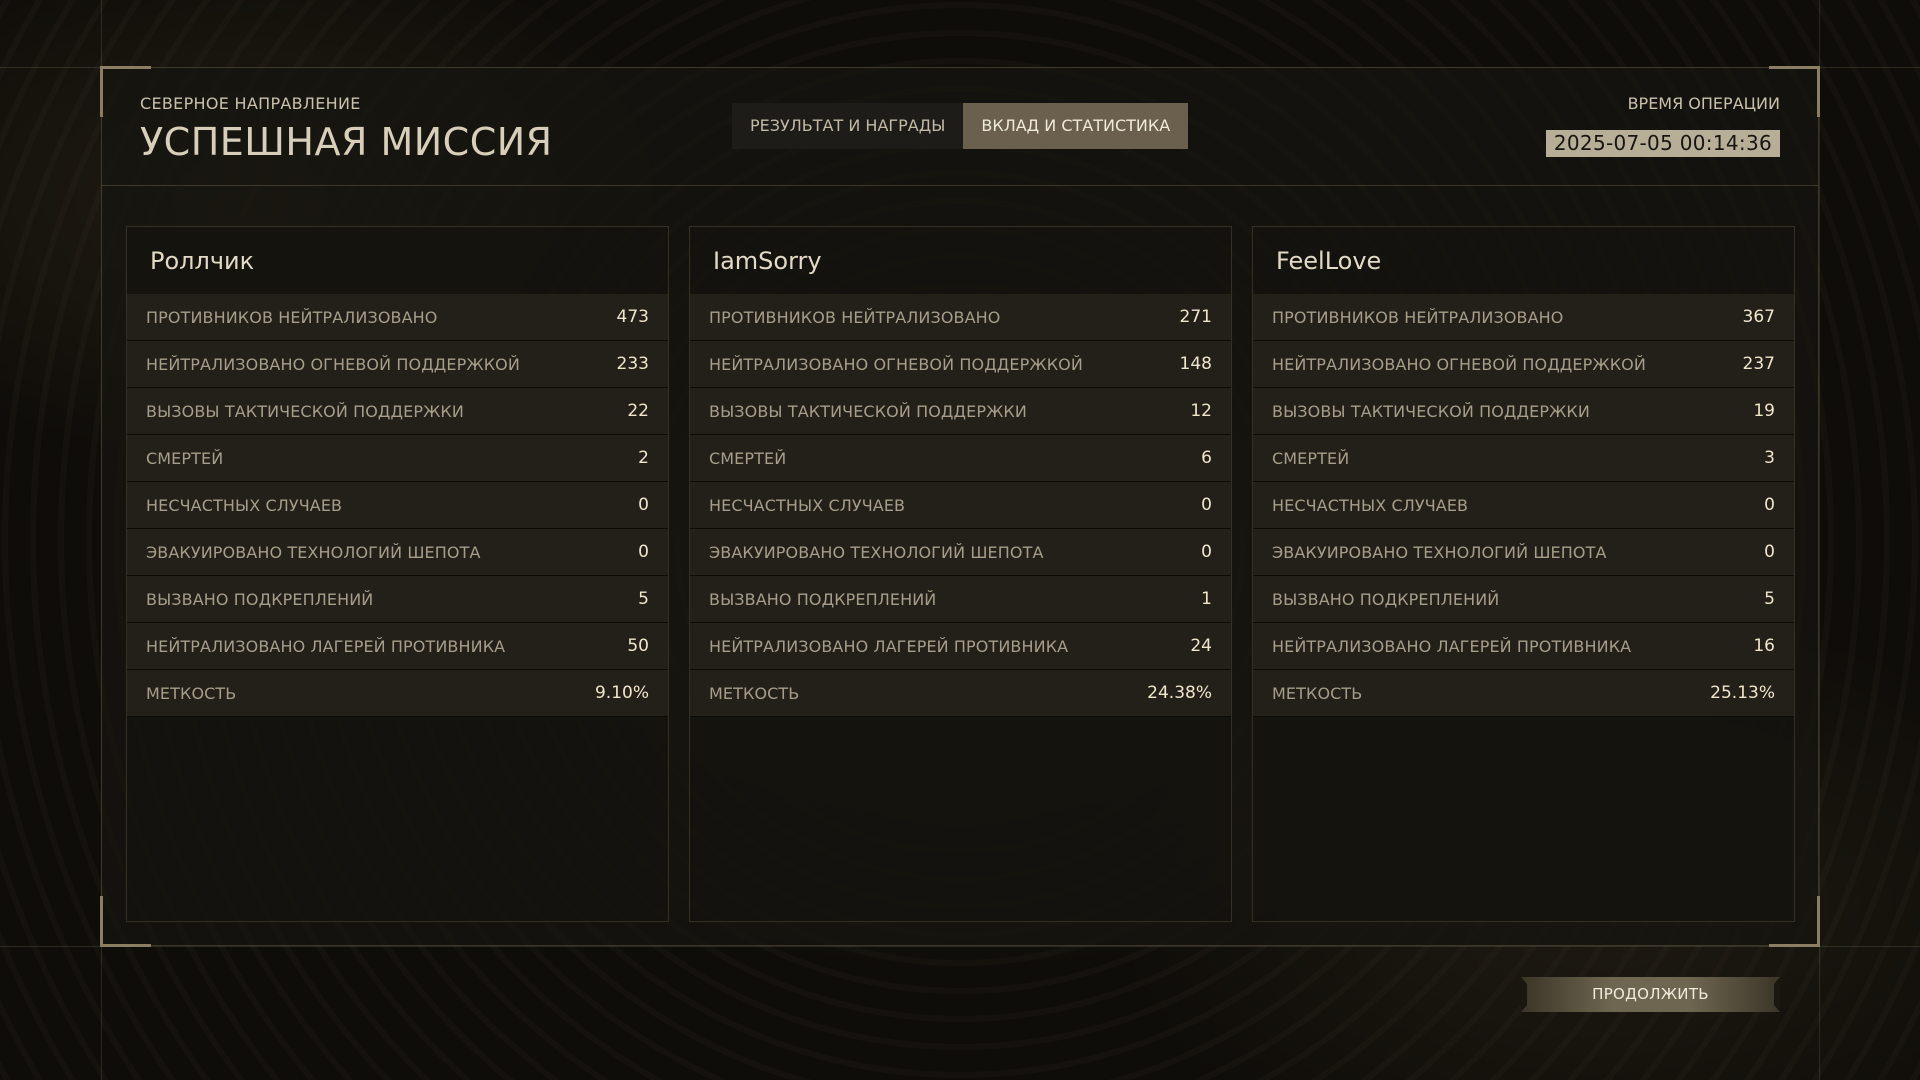 Image resolution: width=1920 pixels, height=1080 pixels. I want to click on stat-row: ВЫЗВАНО ПОДКРЕПЛЕНИЙ 5, so click(397, 599).